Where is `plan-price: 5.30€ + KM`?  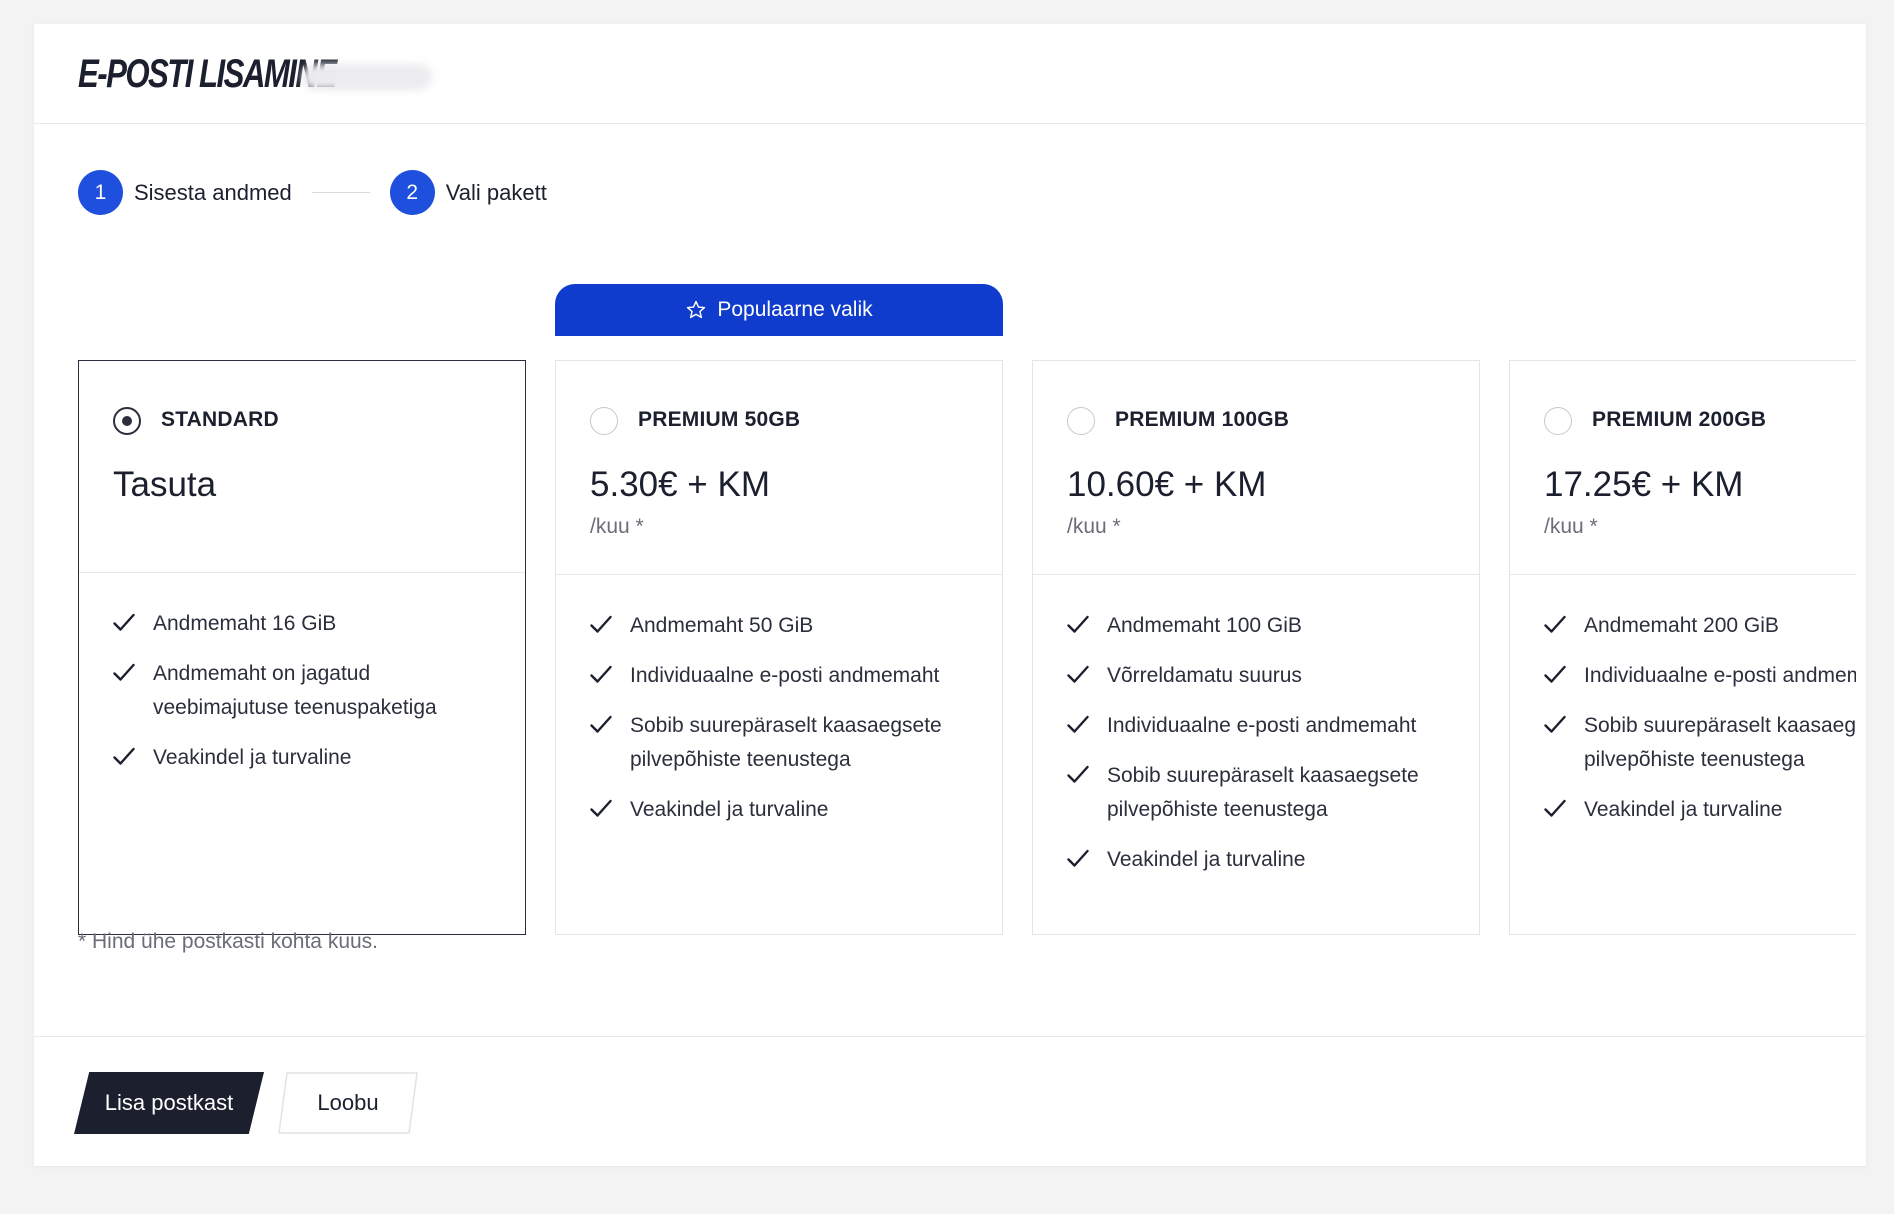 plan-price: 5.30€ + KM is located at coordinates (680, 484).